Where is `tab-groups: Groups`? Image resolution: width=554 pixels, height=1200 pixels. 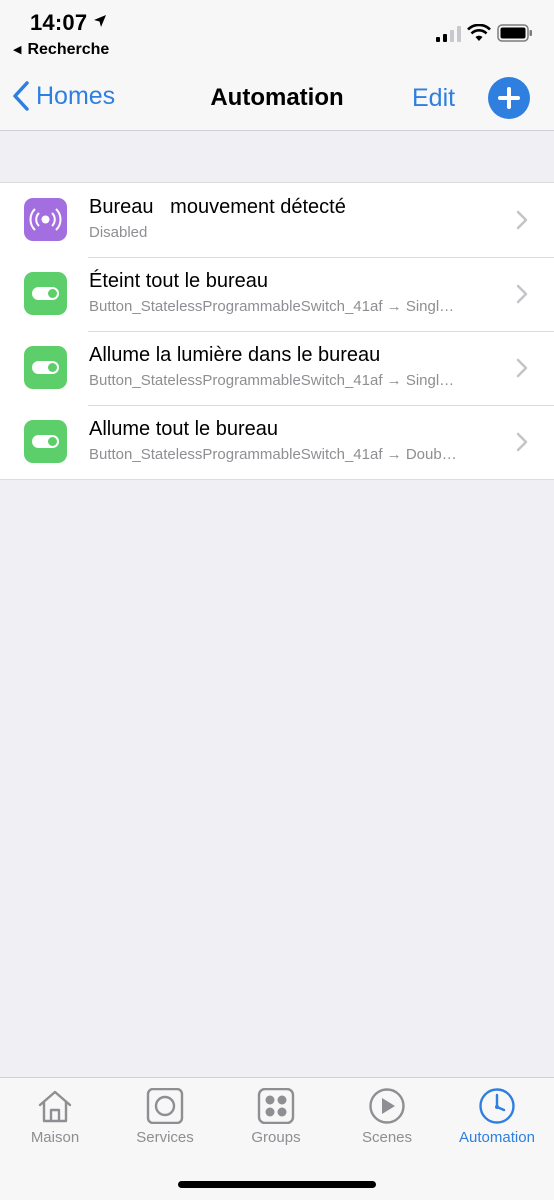 tab-groups: Groups is located at coordinates (276, 1117).